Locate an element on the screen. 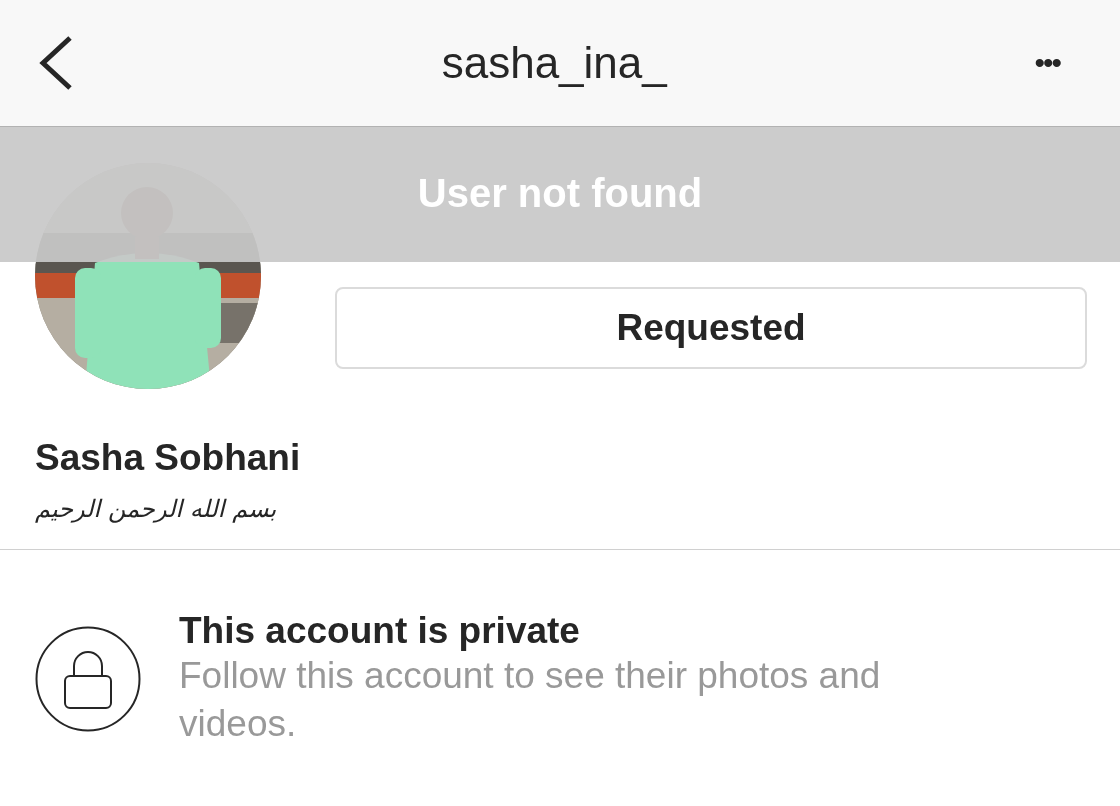  lock-icon is located at coordinates (88, 679).